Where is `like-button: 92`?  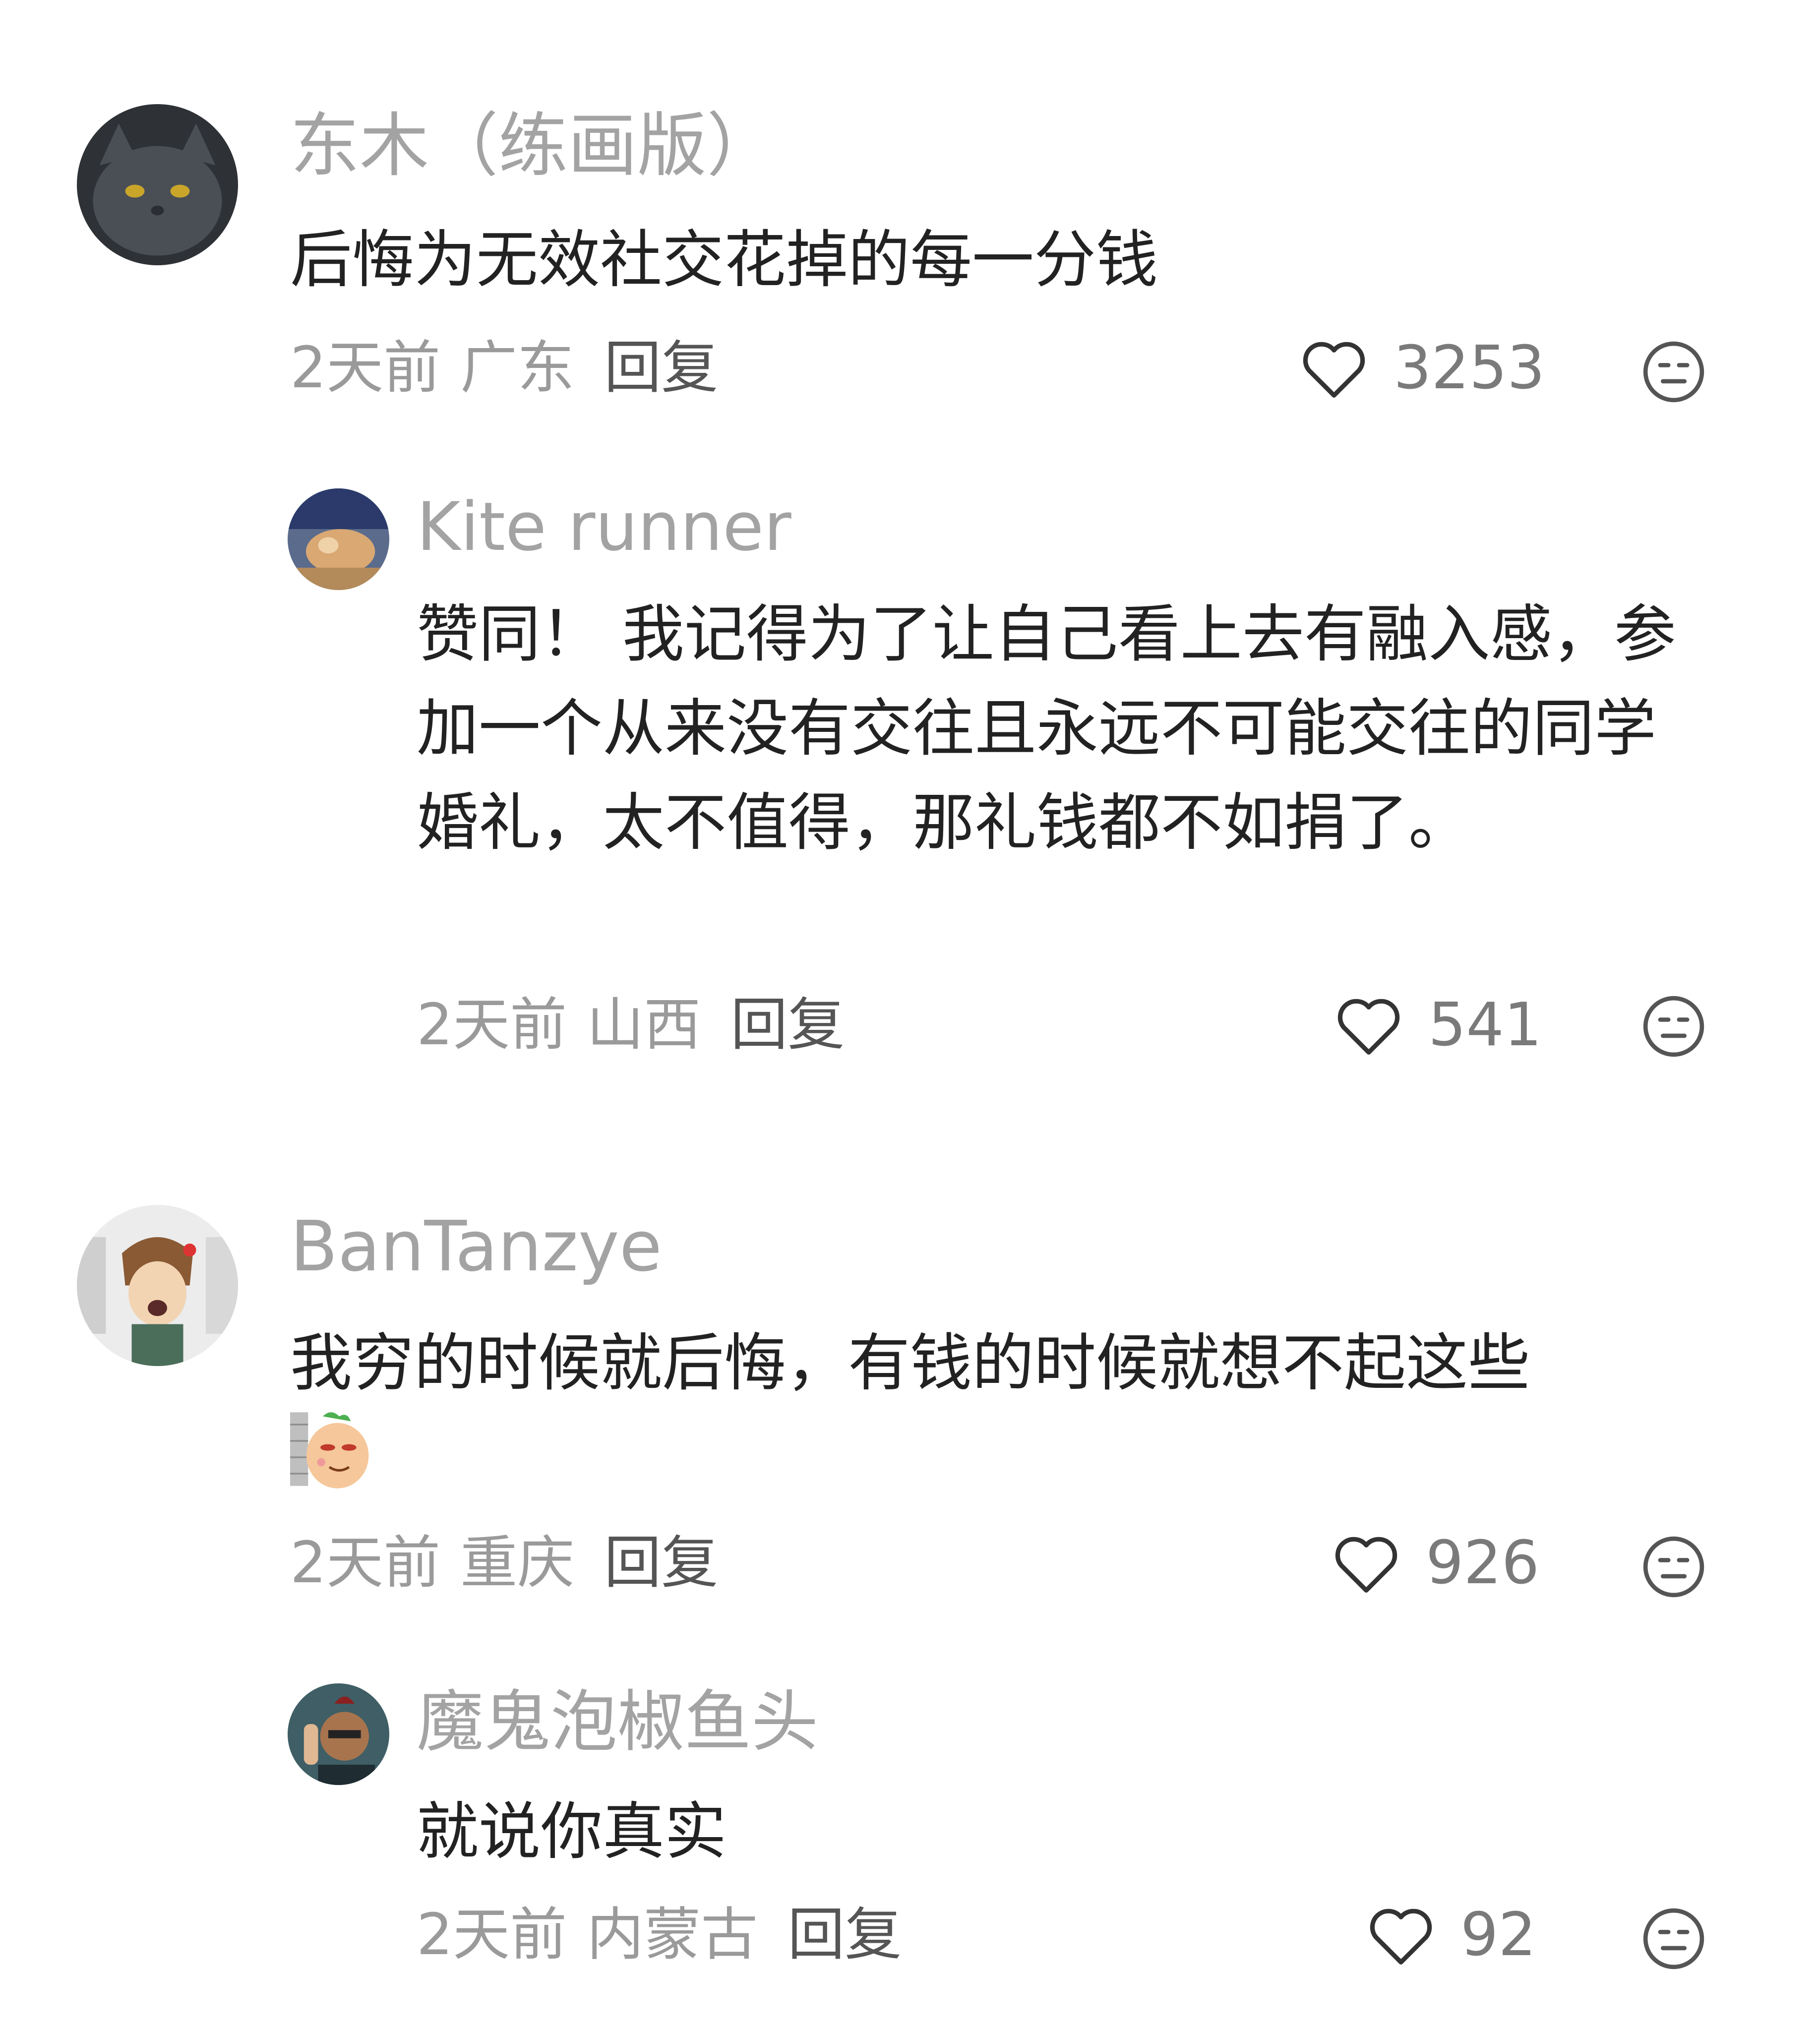 like-button: 92 is located at coordinates (1451, 1936).